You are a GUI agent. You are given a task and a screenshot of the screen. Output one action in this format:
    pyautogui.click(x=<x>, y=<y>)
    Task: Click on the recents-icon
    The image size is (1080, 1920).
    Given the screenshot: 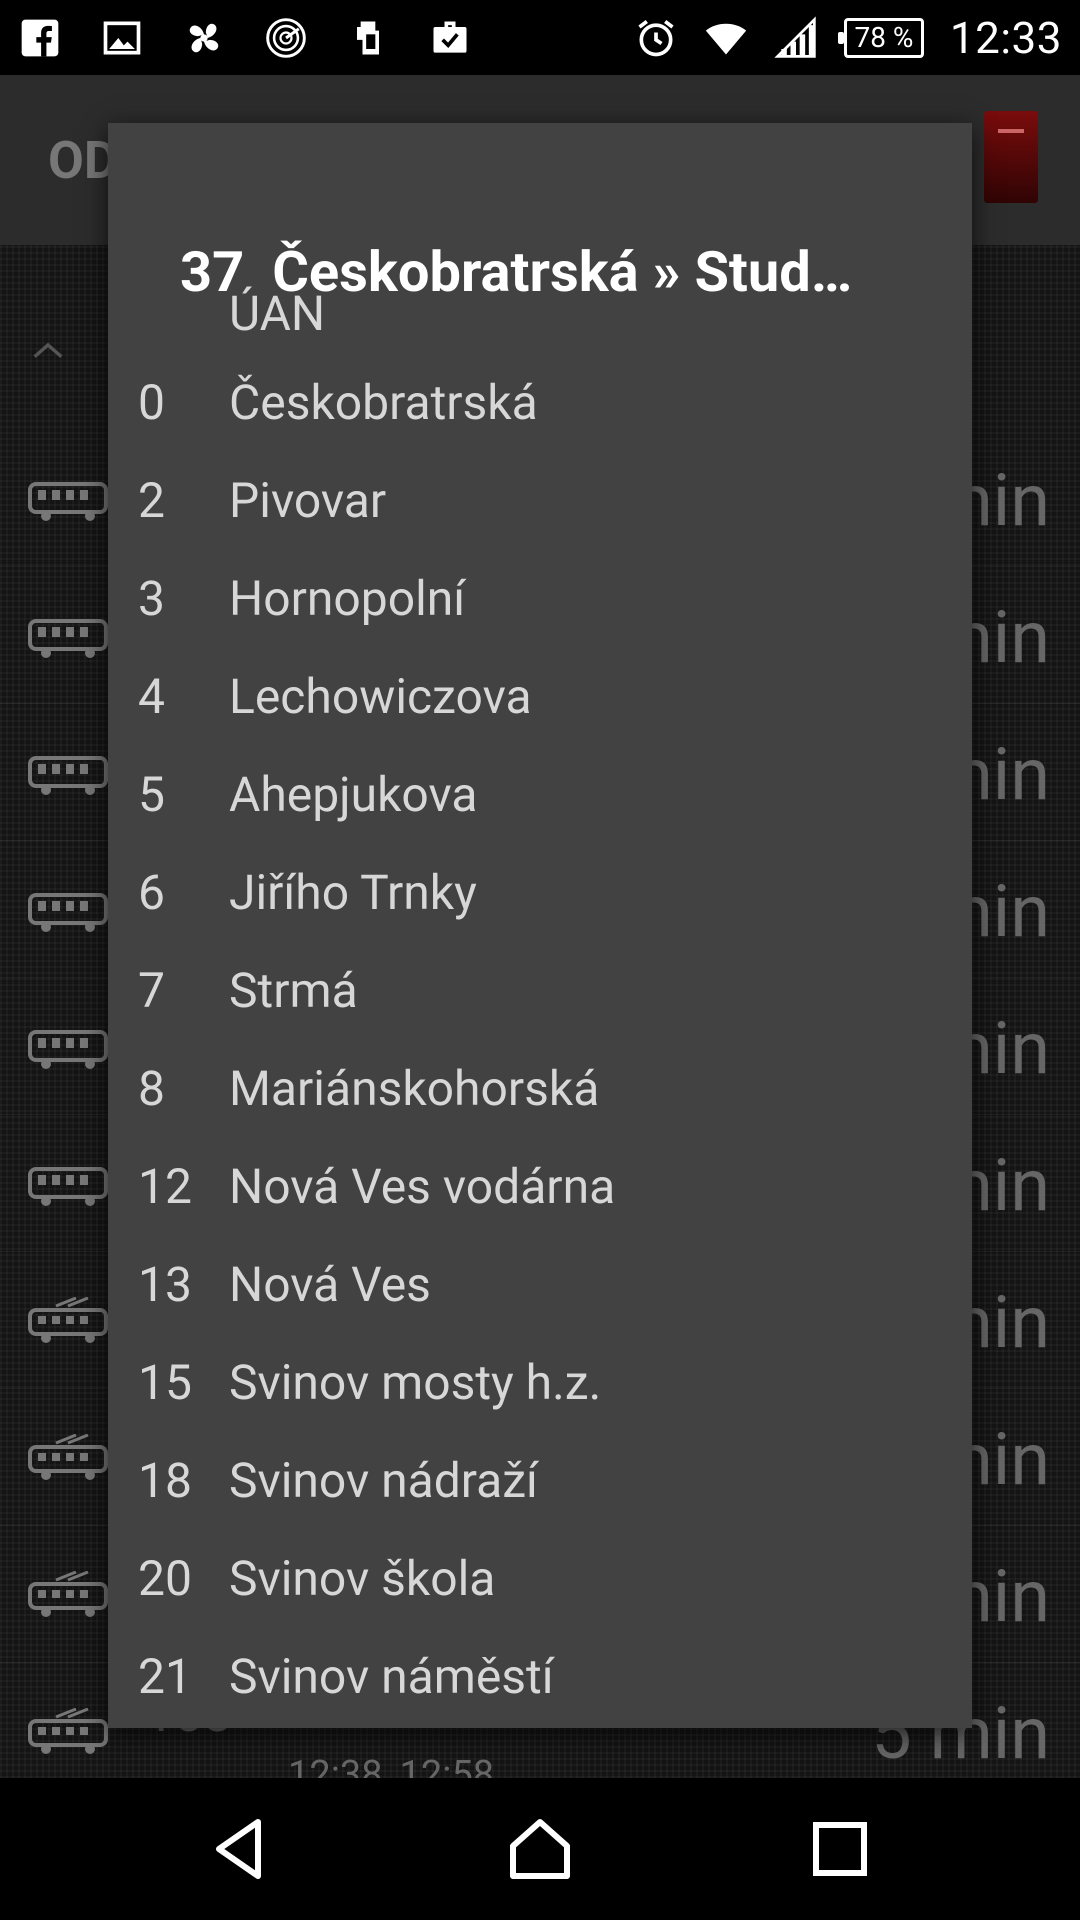 What is the action you would take?
    pyautogui.click(x=840, y=1849)
    